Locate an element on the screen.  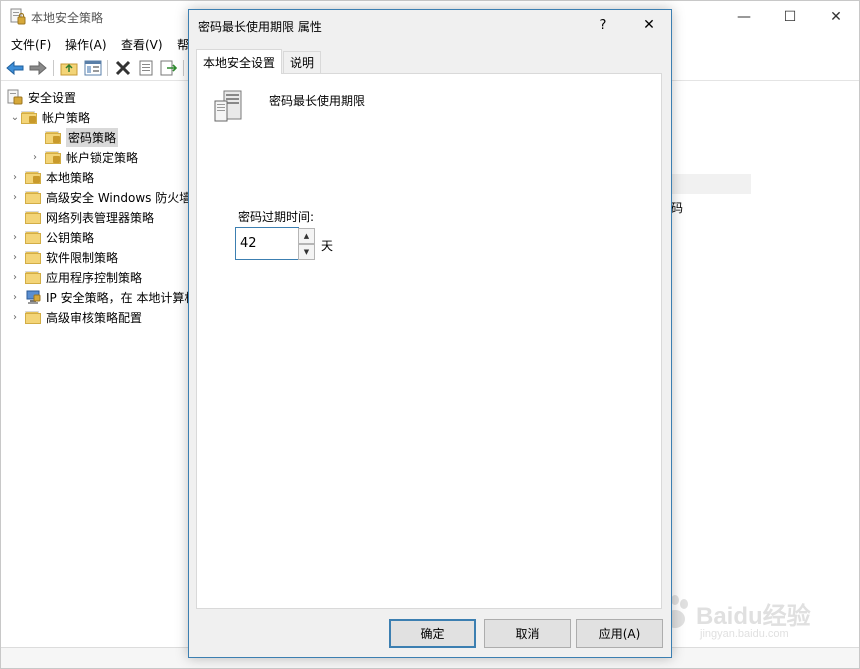
unit-label: 天 is located at coordinates (327, 246).